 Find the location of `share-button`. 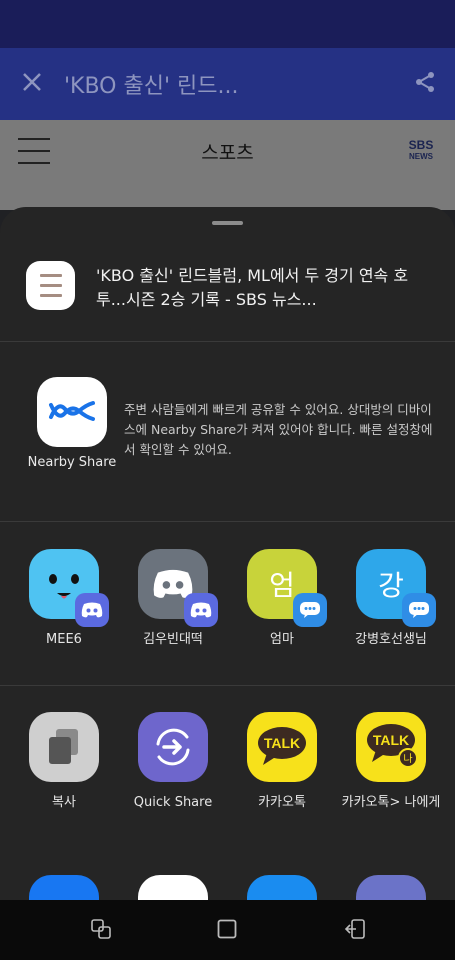

share-button is located at coordinates (425, 84).